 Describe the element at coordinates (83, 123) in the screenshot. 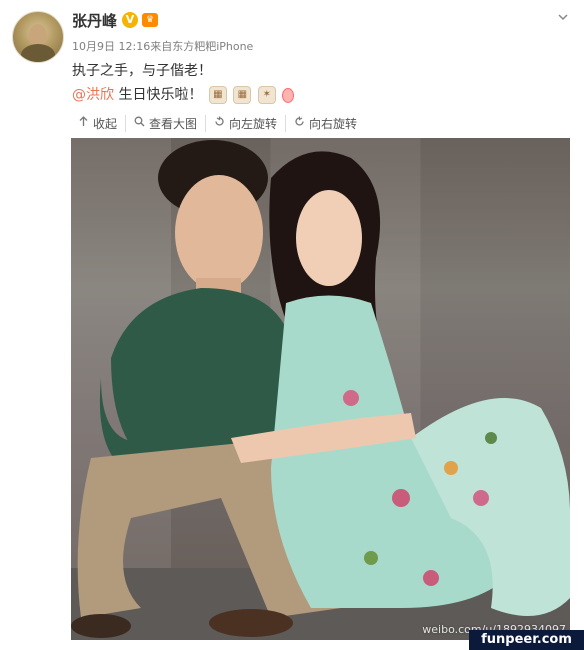

I see `collapse-icon` at that location.